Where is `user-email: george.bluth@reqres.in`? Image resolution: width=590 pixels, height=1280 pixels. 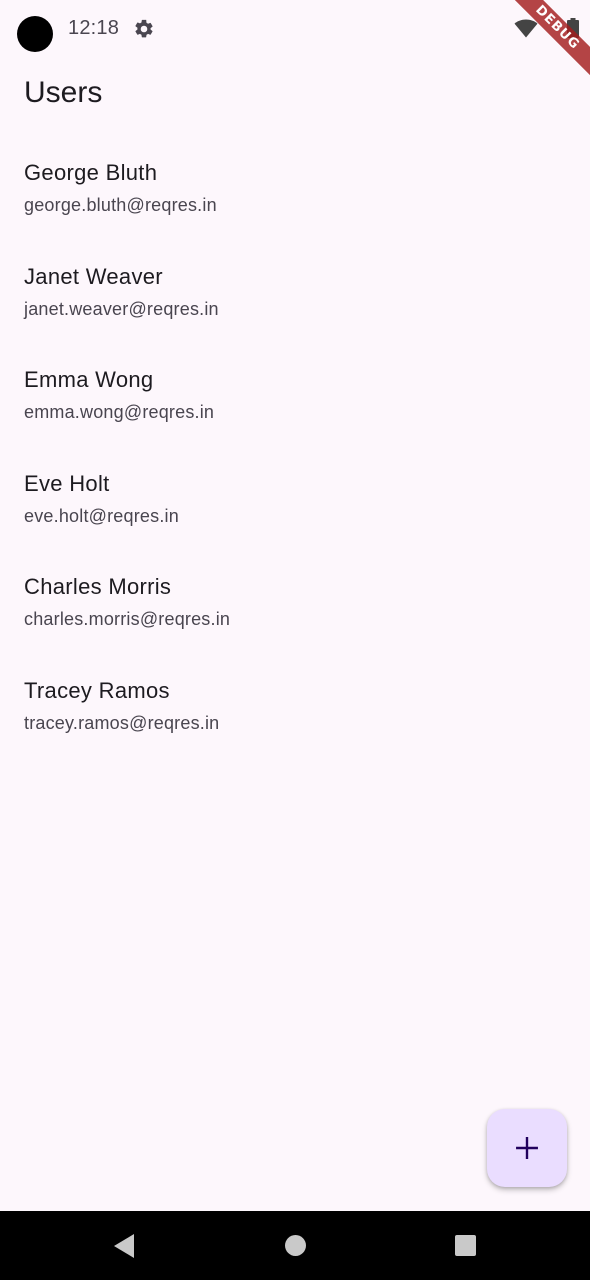 user-email: george.bluth@reqres.in is located at coordinates (120, 205).